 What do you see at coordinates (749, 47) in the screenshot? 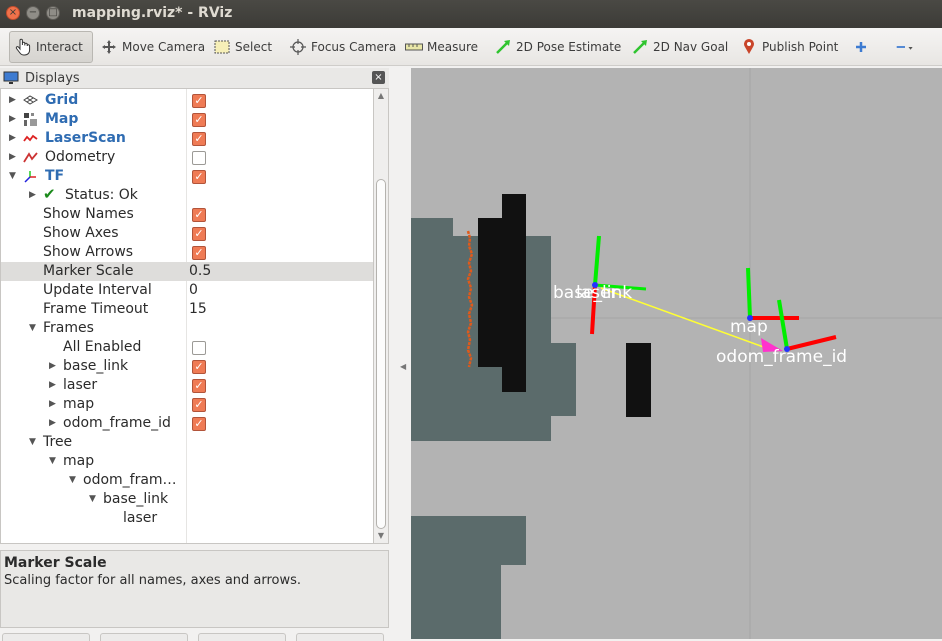
I see `map-pin-icon` at bounding box center [749, 47].